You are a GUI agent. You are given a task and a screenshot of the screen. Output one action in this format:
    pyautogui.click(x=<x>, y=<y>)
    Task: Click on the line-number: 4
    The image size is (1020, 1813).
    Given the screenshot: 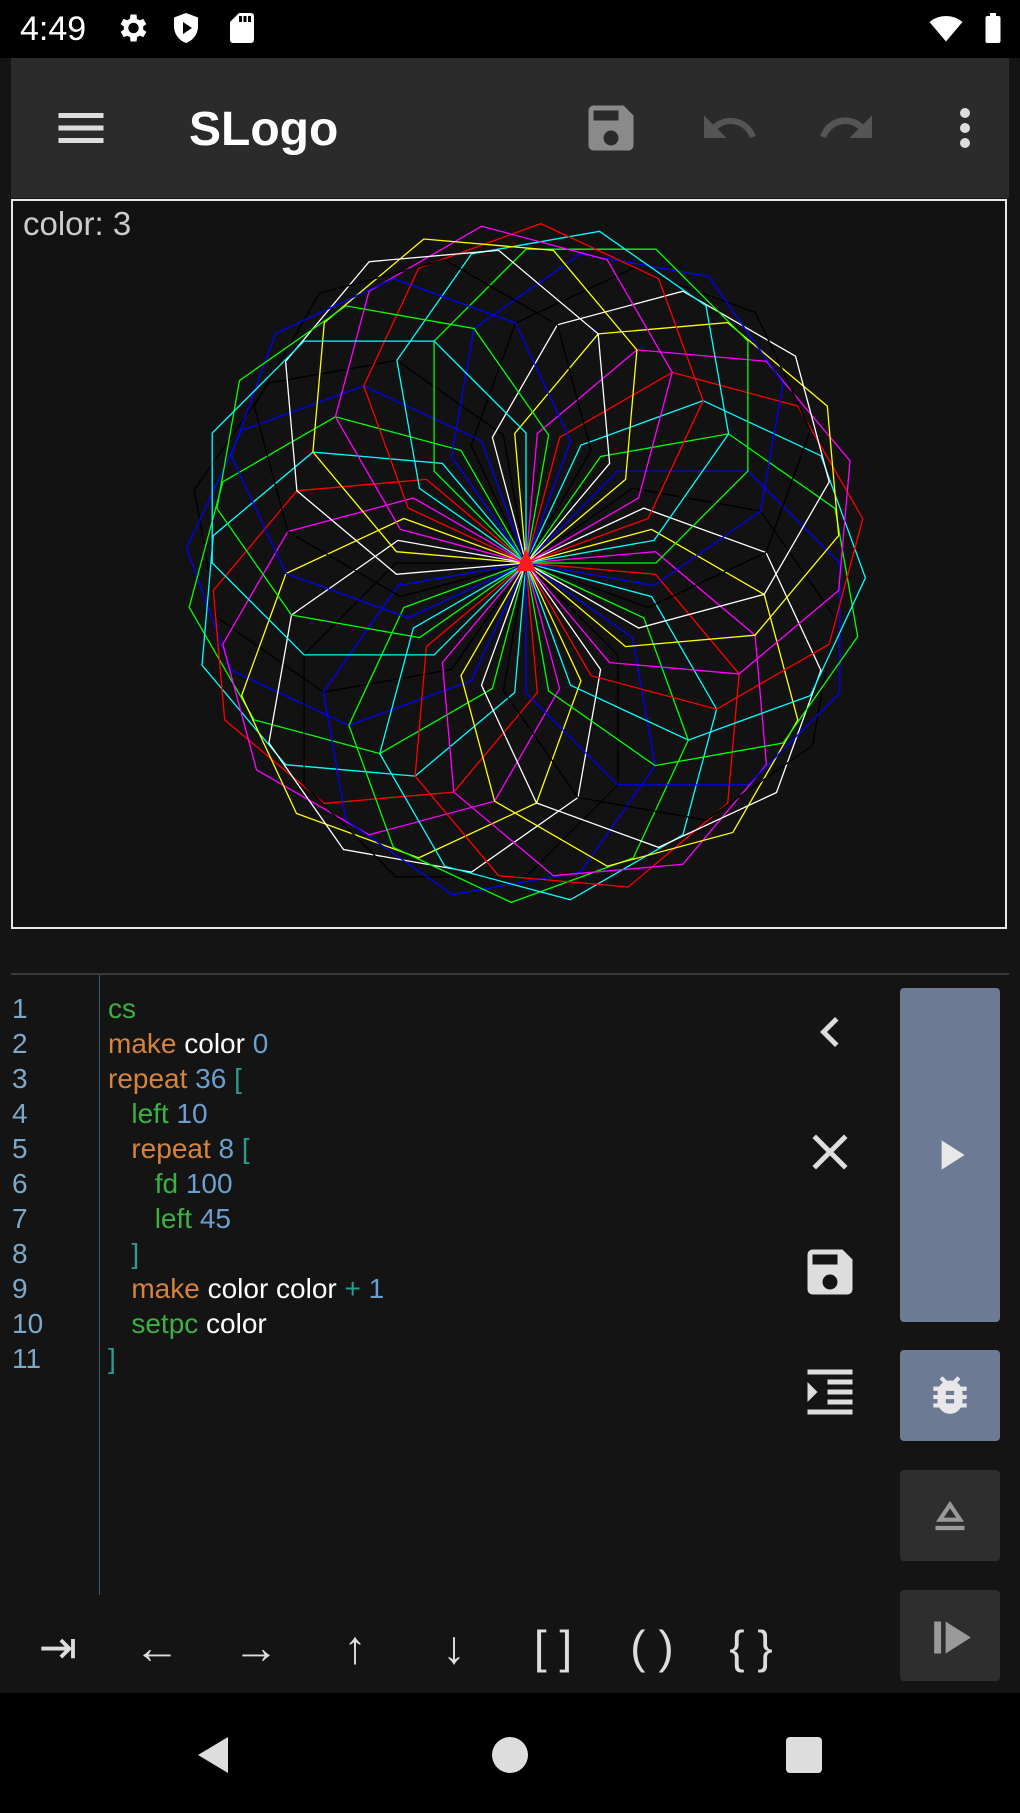 What is the action you would take?
    pyautogui.click(x=20, y=1113)
    